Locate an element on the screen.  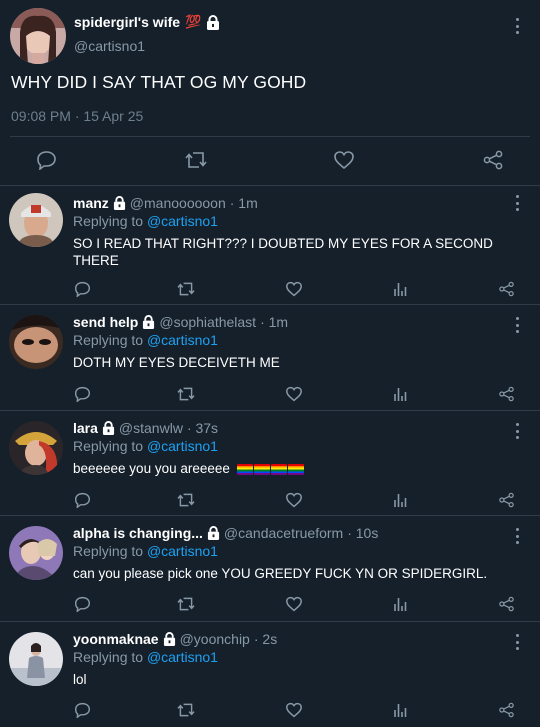
reply-display-name: manz is located at coordinates (91, 203).